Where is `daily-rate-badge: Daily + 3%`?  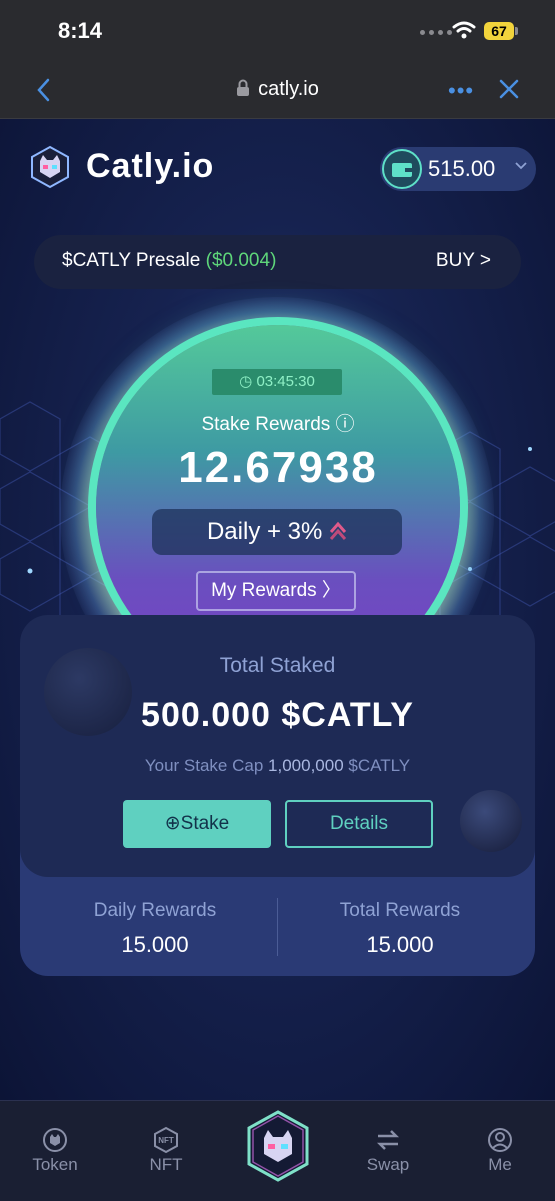
daily-rate-badge: Daily + 3% is located at coordinates (277, 532).